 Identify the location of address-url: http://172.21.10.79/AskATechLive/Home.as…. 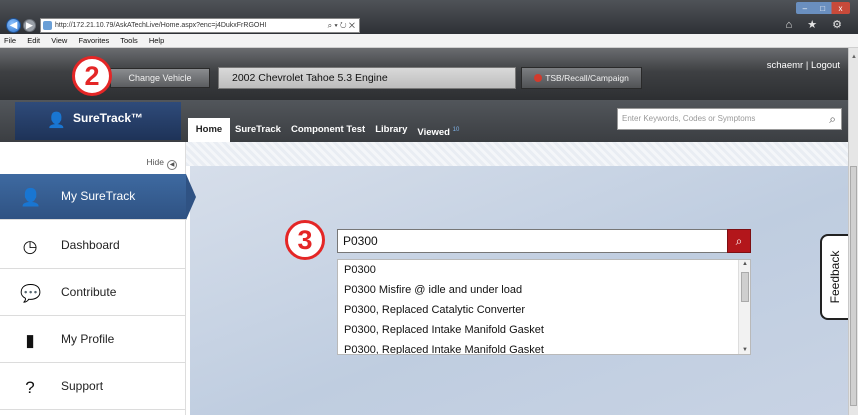
(161, 25).